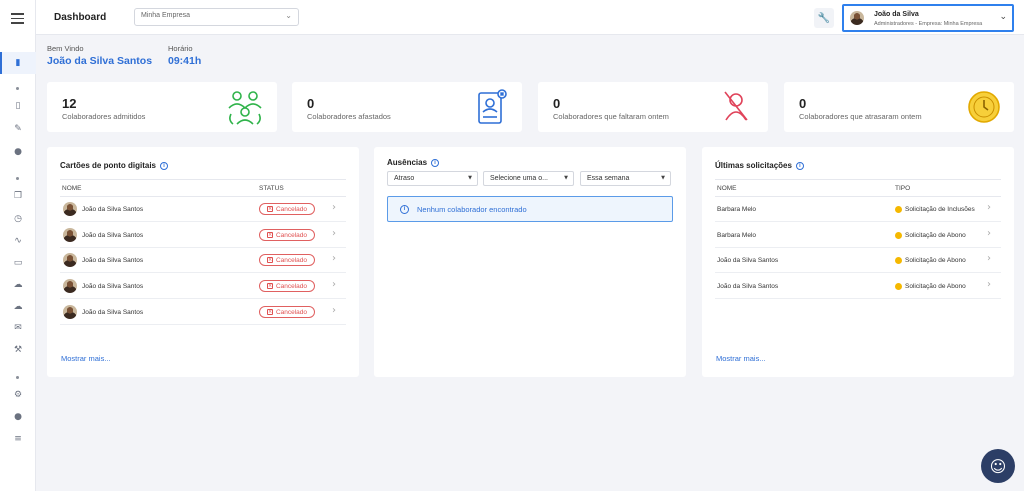  Describe the element at coordinates (759, 165) in the screenshot. I see `requests-title: Últimas solicitações i` at that location.